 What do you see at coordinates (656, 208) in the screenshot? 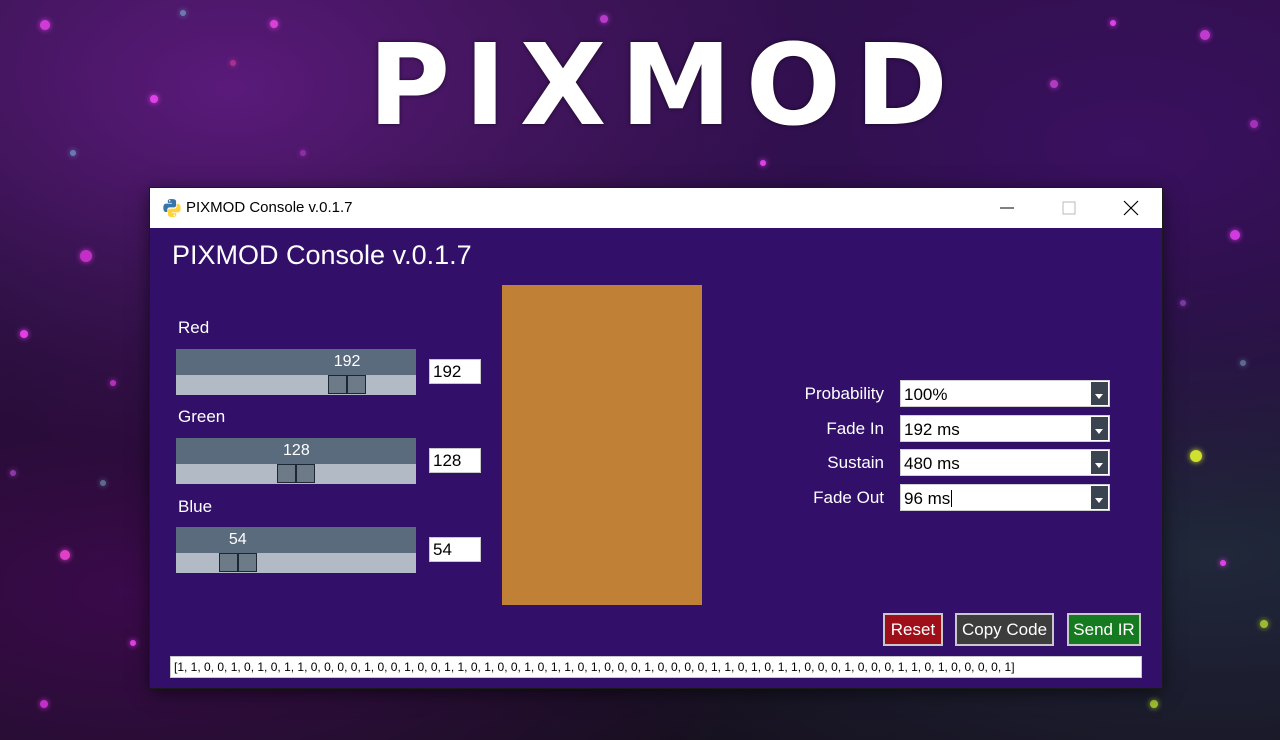
I see `window-titlebar: PIXMOD Console v.0.1.7` at bounding box center [656, 208].